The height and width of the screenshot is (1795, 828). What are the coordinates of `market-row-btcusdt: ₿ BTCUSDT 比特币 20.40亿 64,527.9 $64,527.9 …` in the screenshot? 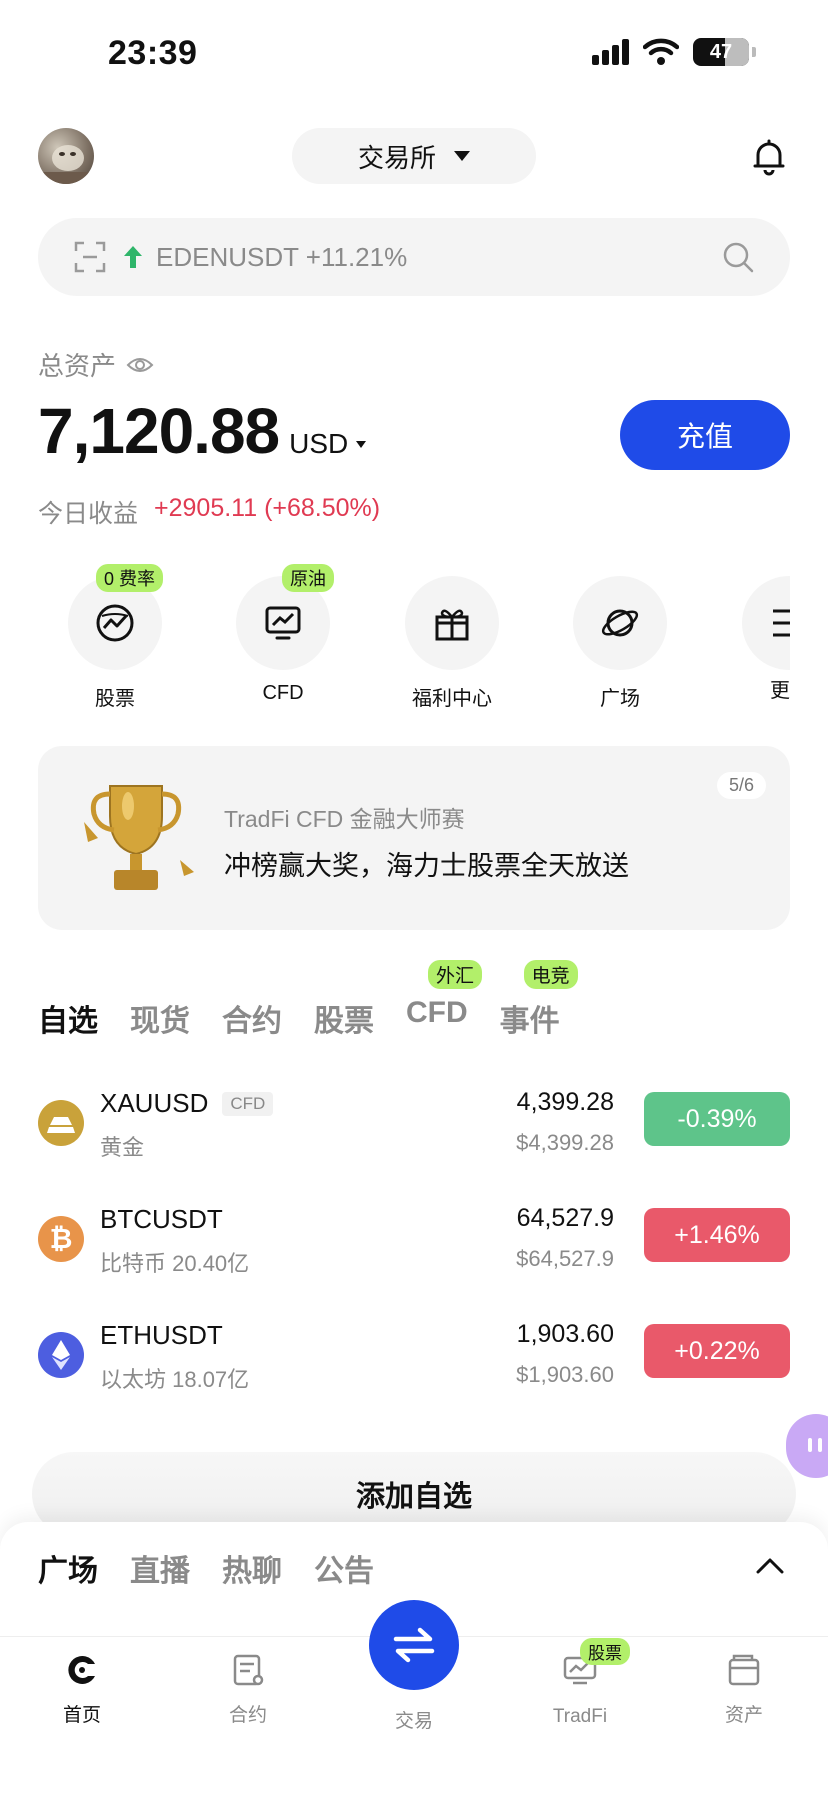 It's located at (414, 1244).